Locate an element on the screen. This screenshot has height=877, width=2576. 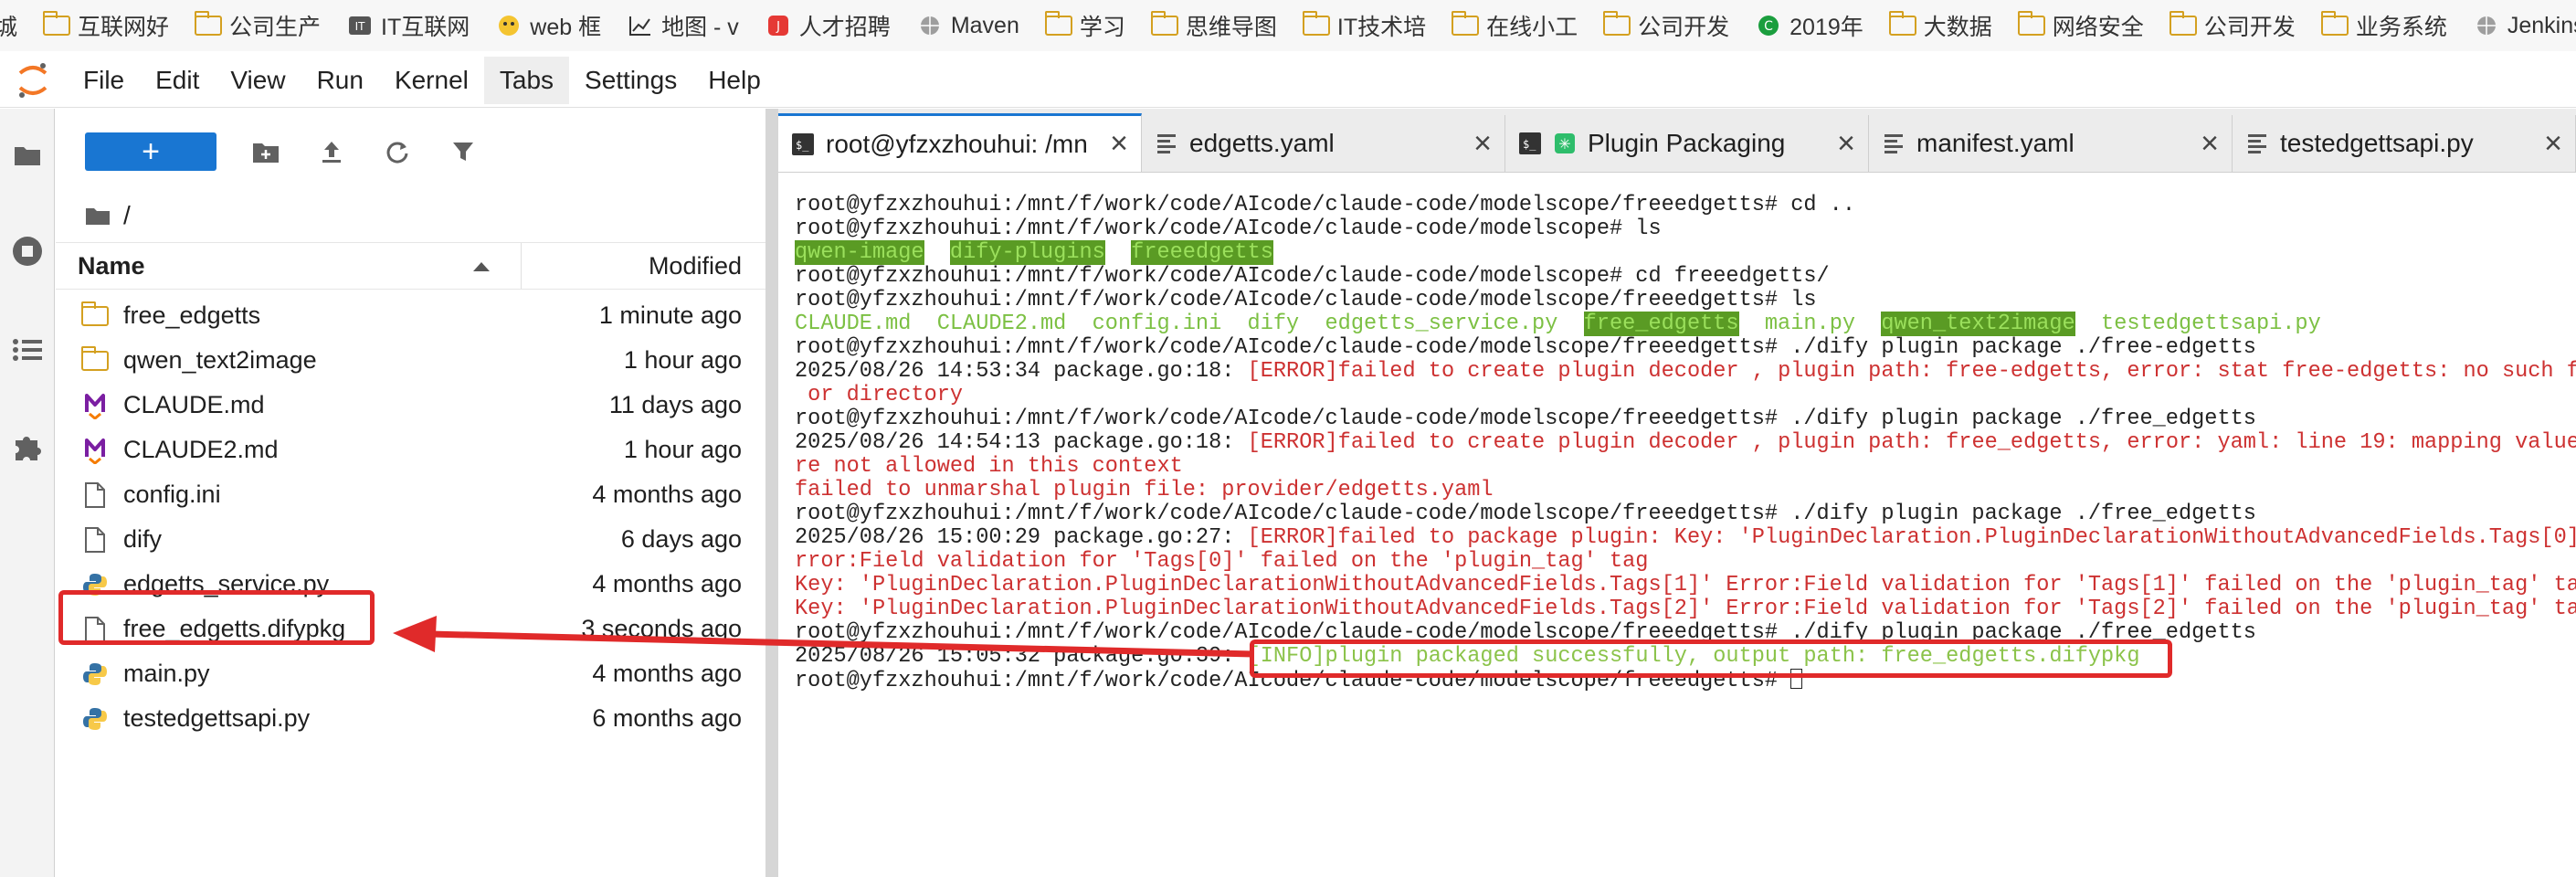
tab-label: manifest.yaml is located at coordinates (1995, 143).